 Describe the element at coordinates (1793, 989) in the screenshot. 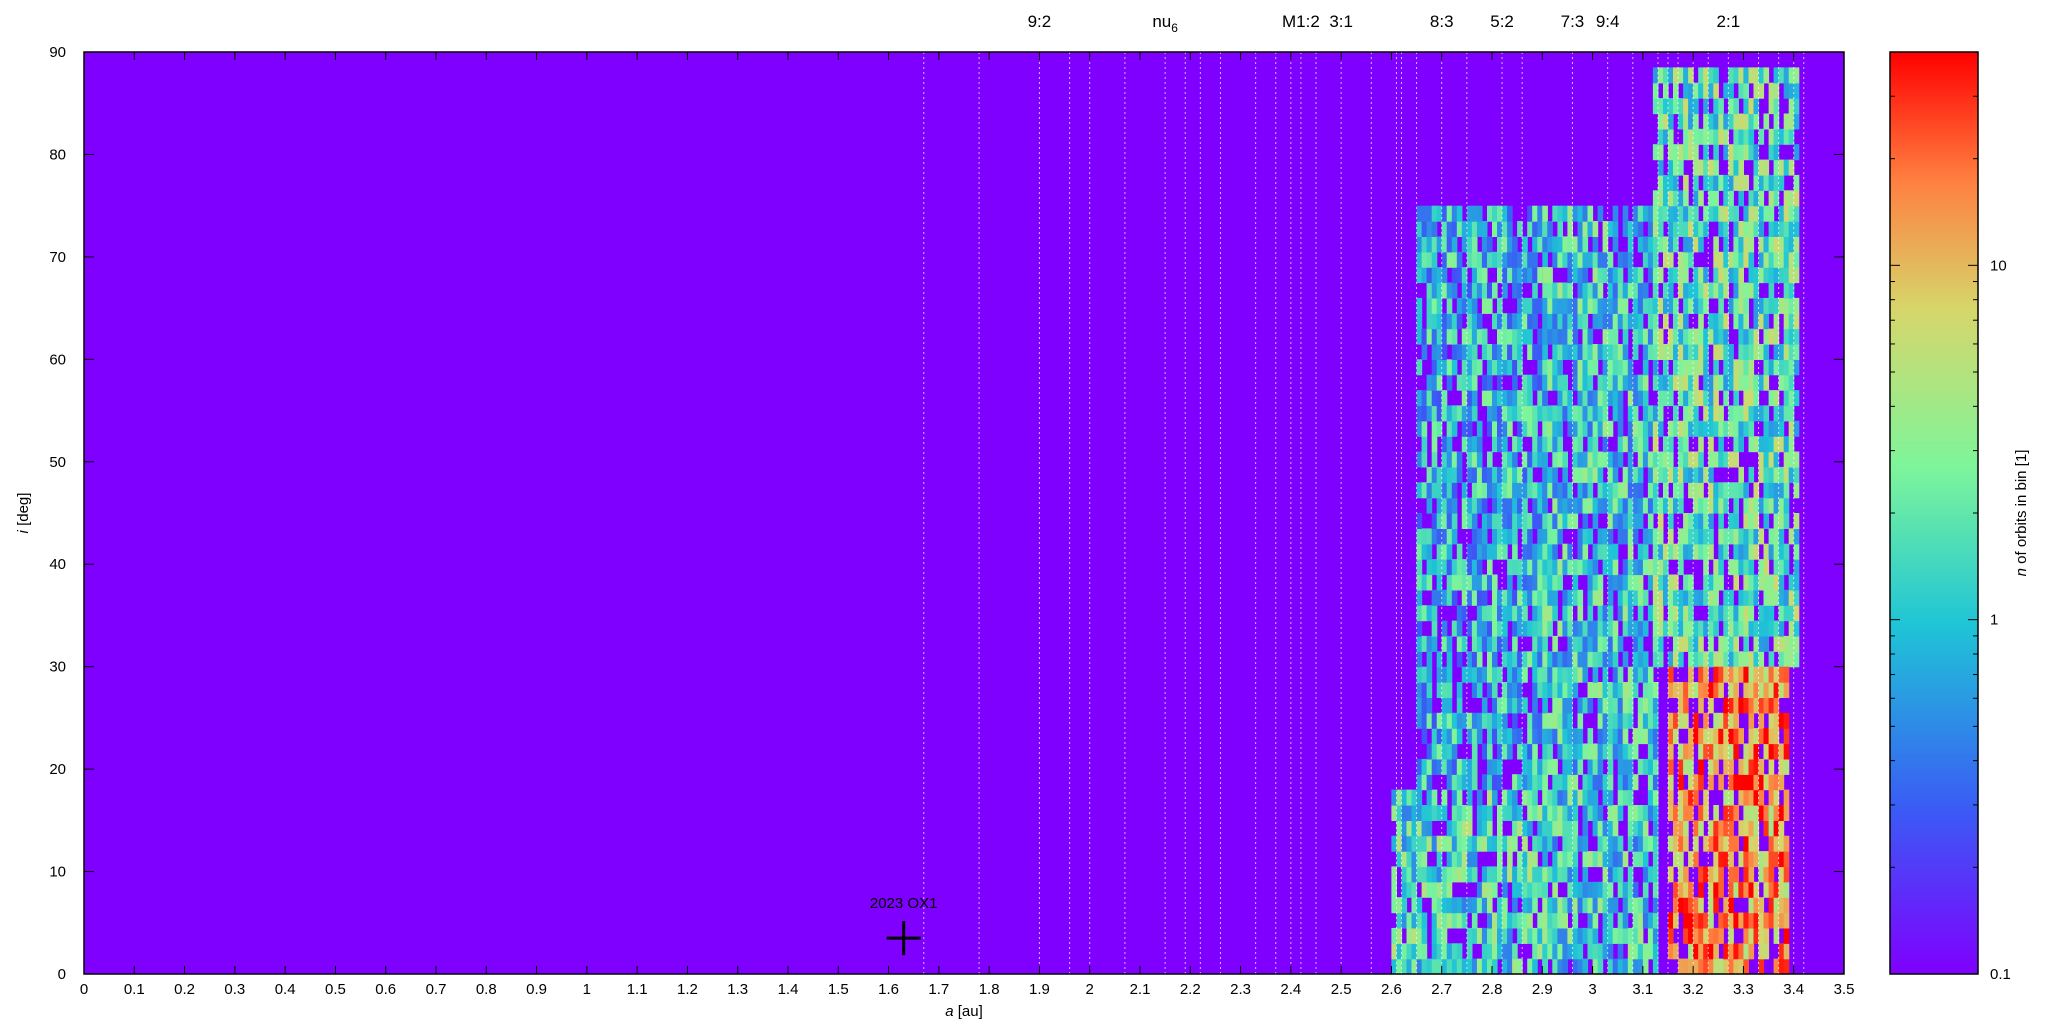

I see `x-tick-label: 3.4` at that location.